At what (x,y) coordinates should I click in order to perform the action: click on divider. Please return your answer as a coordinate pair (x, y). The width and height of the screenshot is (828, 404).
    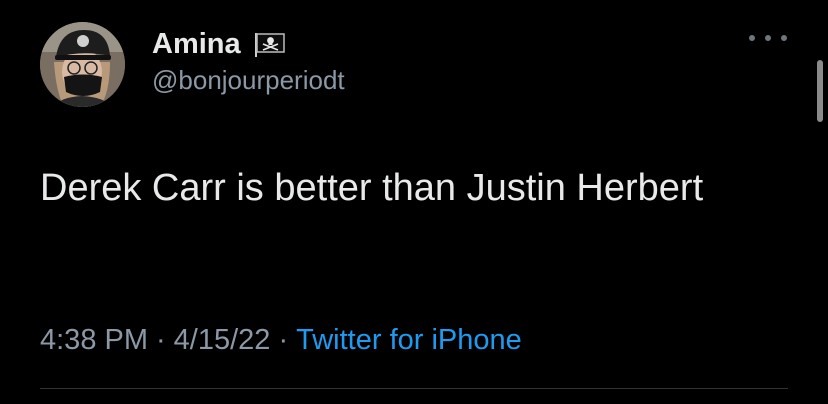
    Looking at the image, I should click on (414, 388).